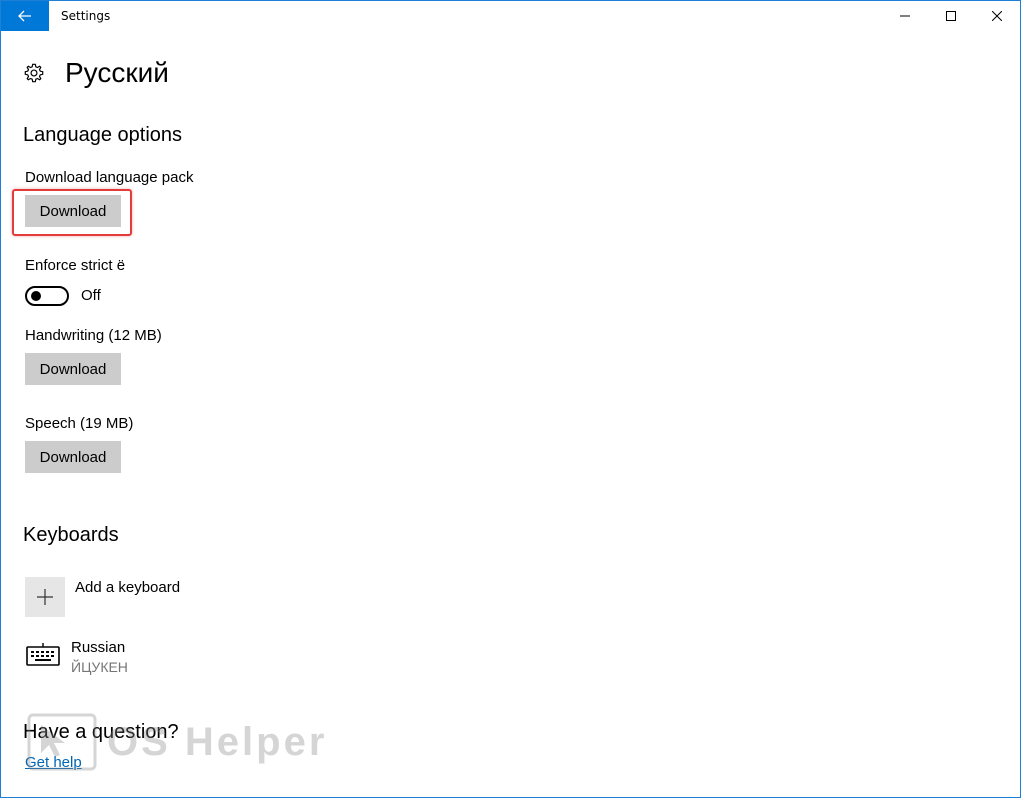 Image resolution: width=1021 pixels, height=798 pixels. I want to click on download-handwriting-button: Download, so click(73, 369).